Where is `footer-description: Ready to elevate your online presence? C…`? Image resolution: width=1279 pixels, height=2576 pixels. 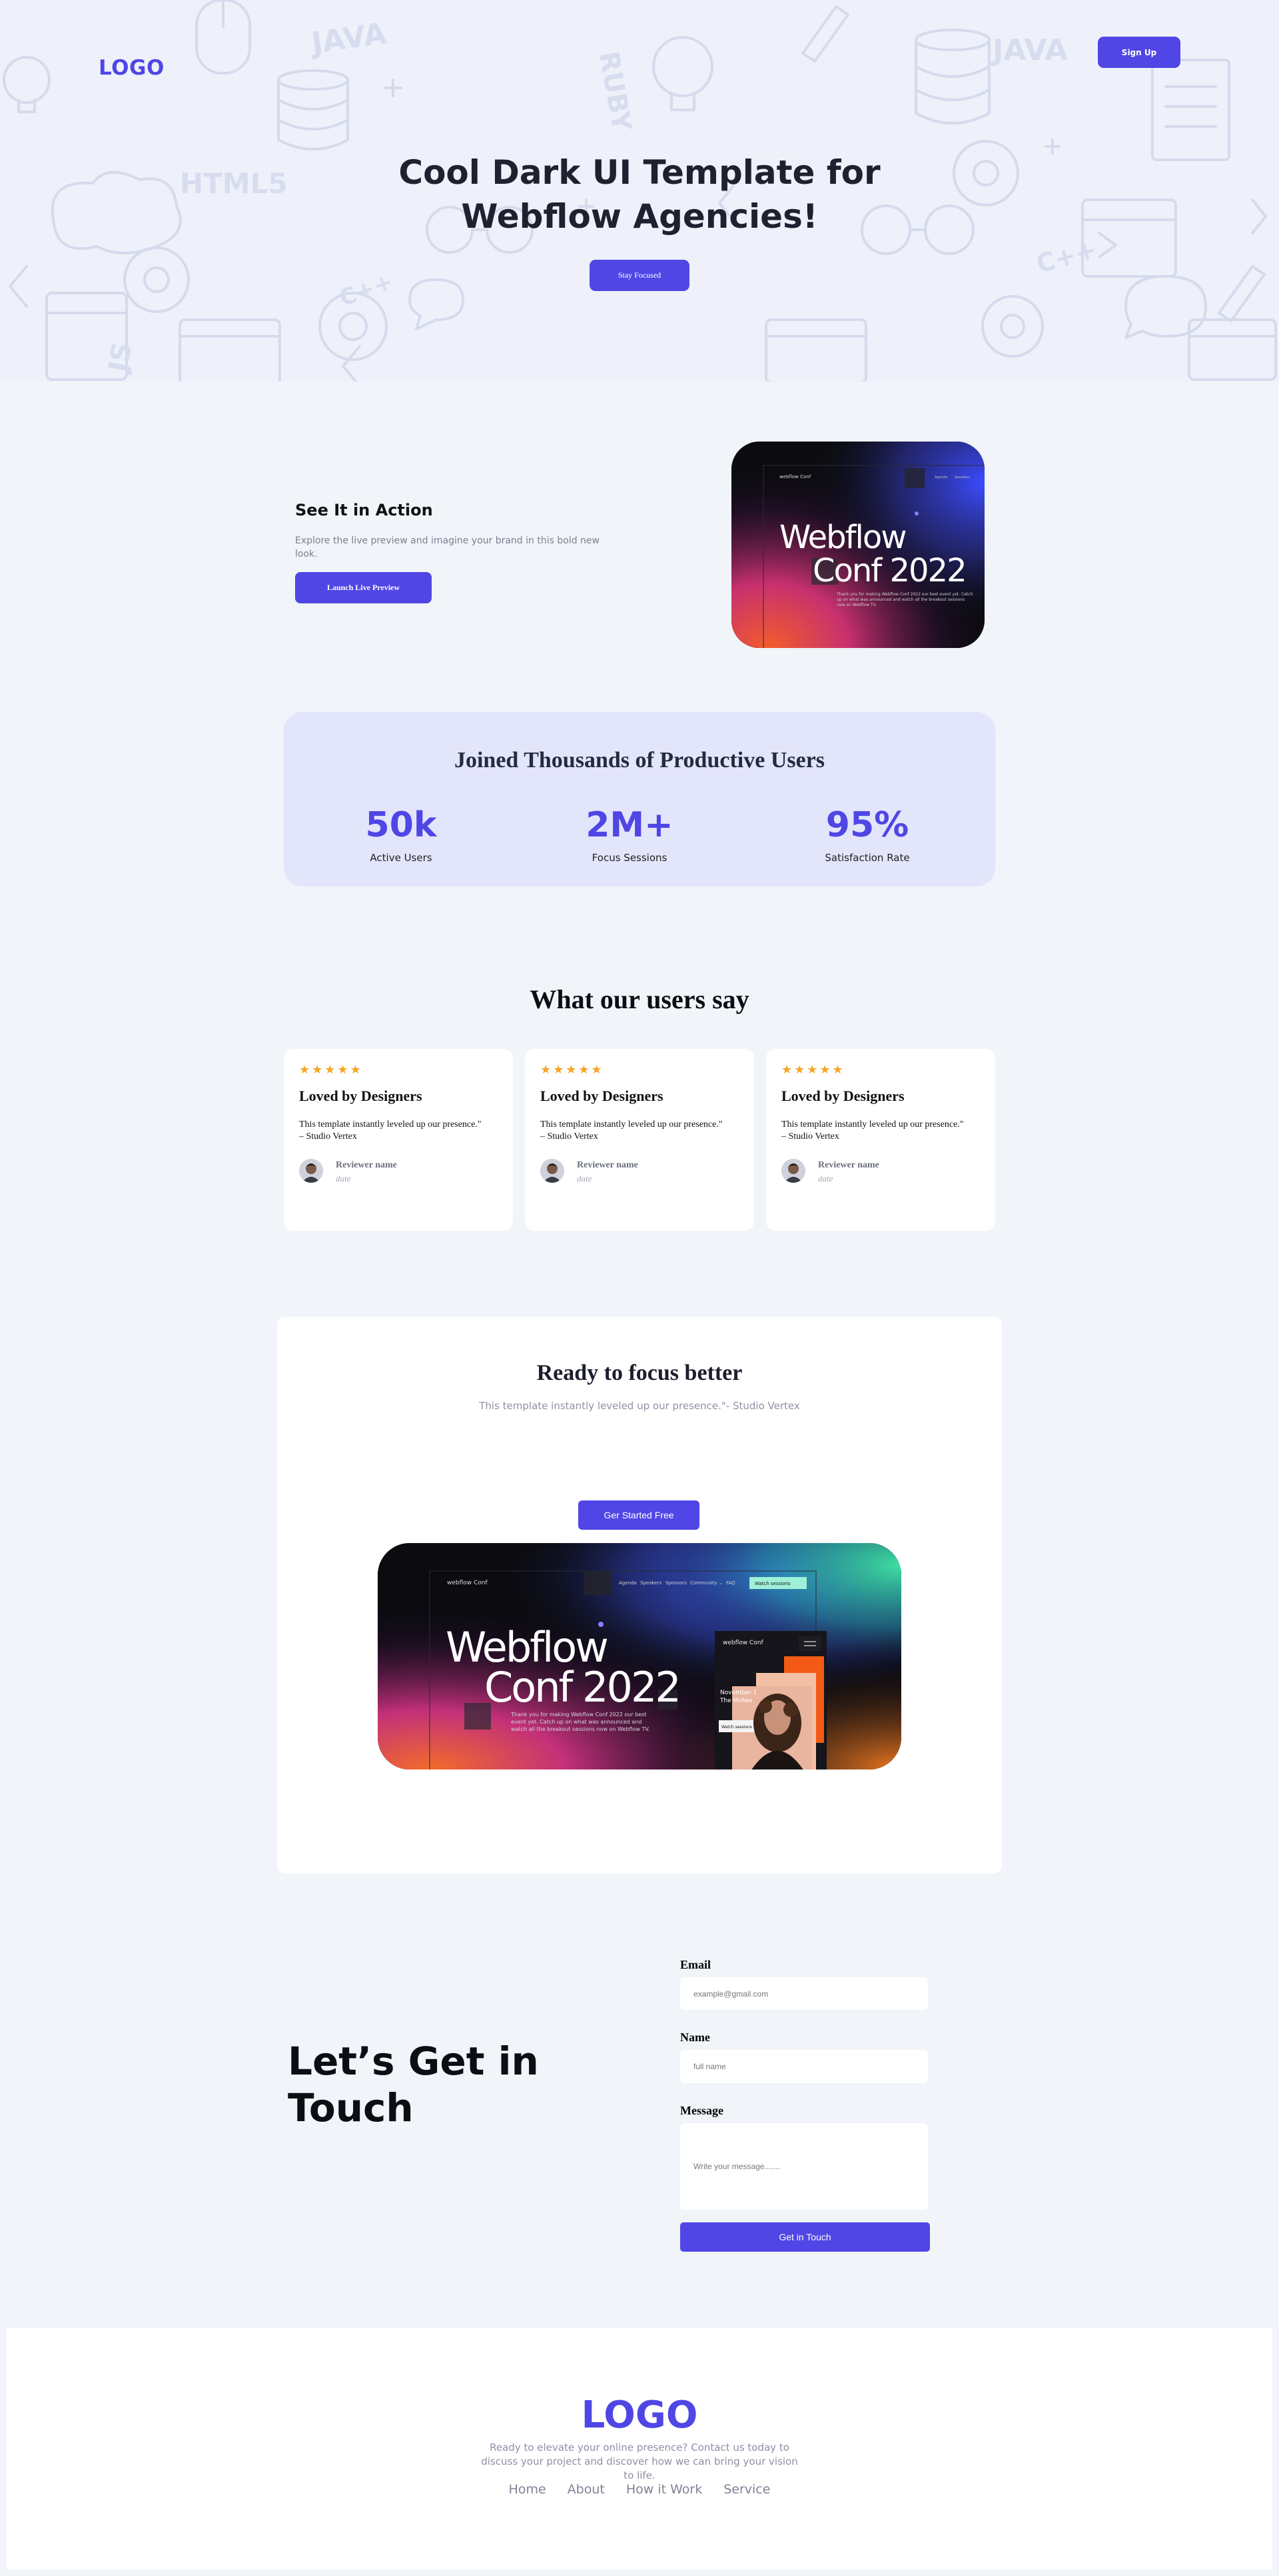
footer-description: Ready to elevate your online presence? C… is located at coordinates (639, 2461).